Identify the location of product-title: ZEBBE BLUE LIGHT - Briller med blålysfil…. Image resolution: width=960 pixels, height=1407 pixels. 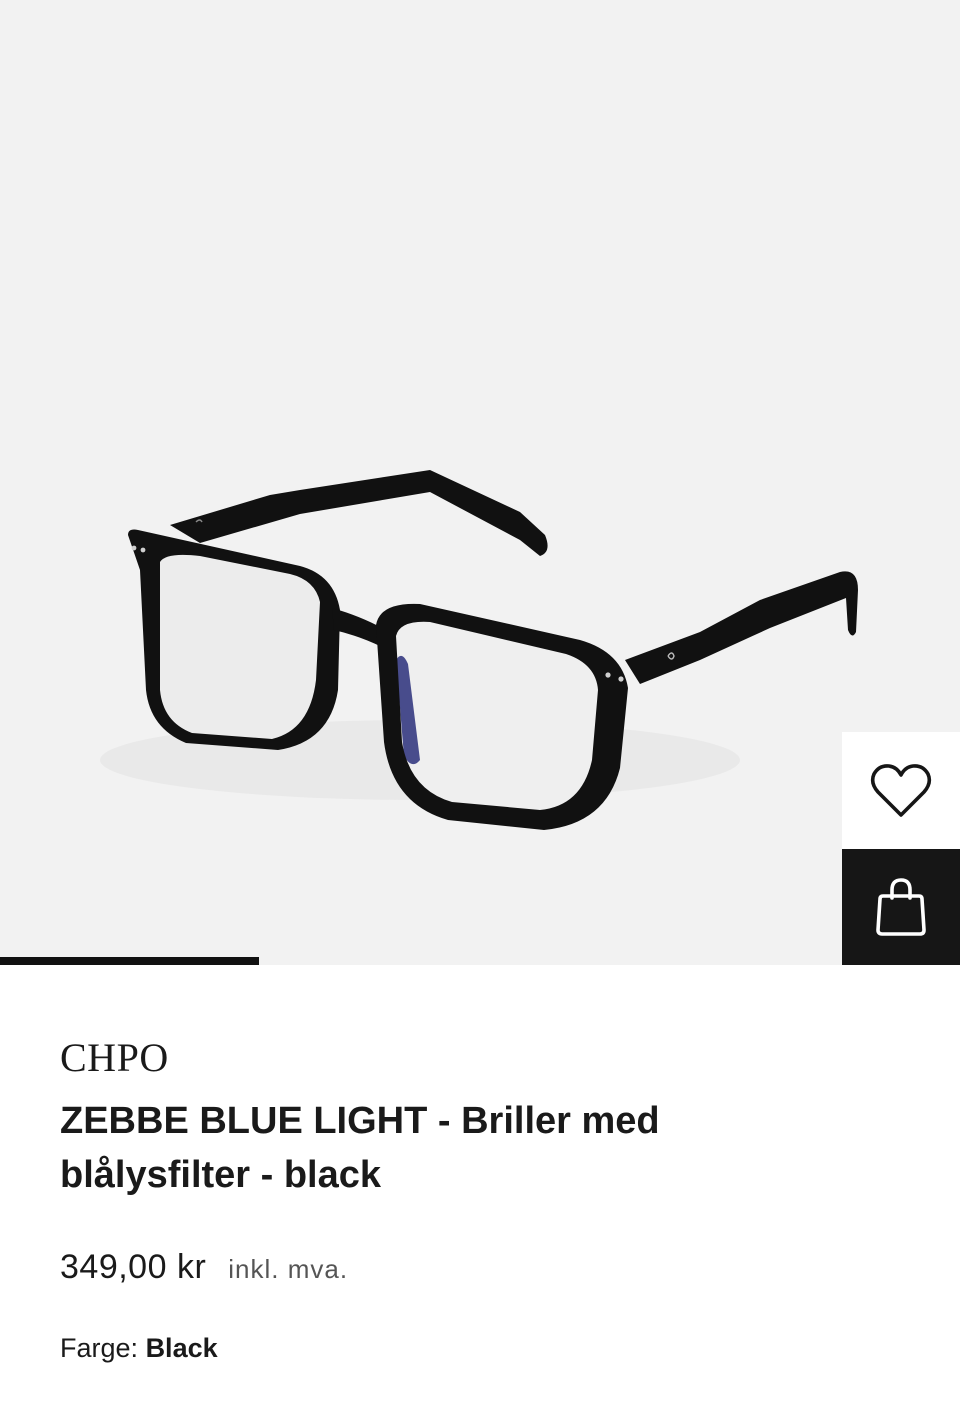
(360, 1148).